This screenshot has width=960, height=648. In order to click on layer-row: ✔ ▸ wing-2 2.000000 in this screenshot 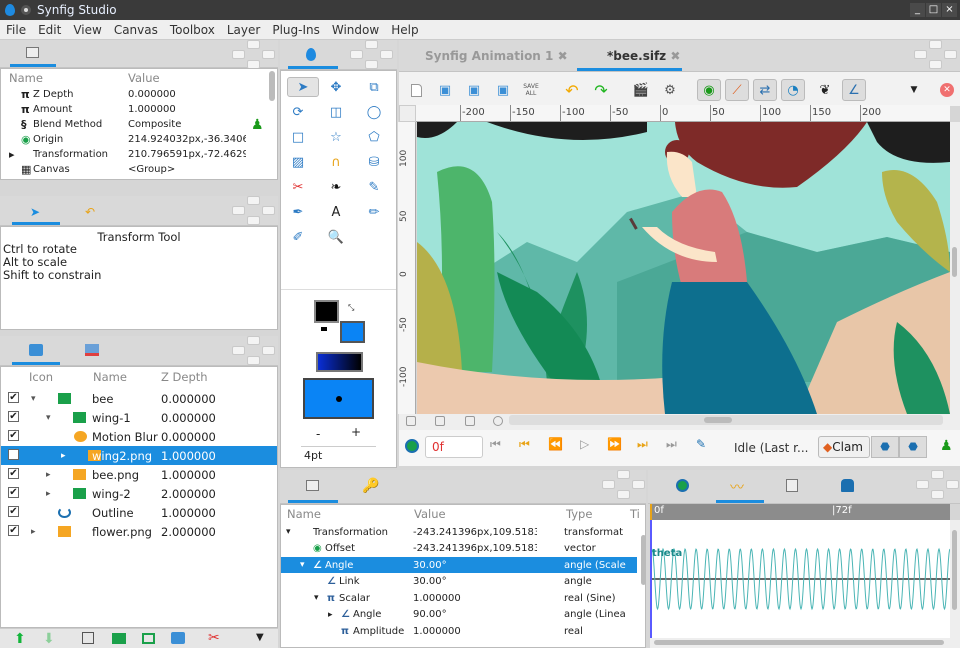, I will do `click(139, 493)`.